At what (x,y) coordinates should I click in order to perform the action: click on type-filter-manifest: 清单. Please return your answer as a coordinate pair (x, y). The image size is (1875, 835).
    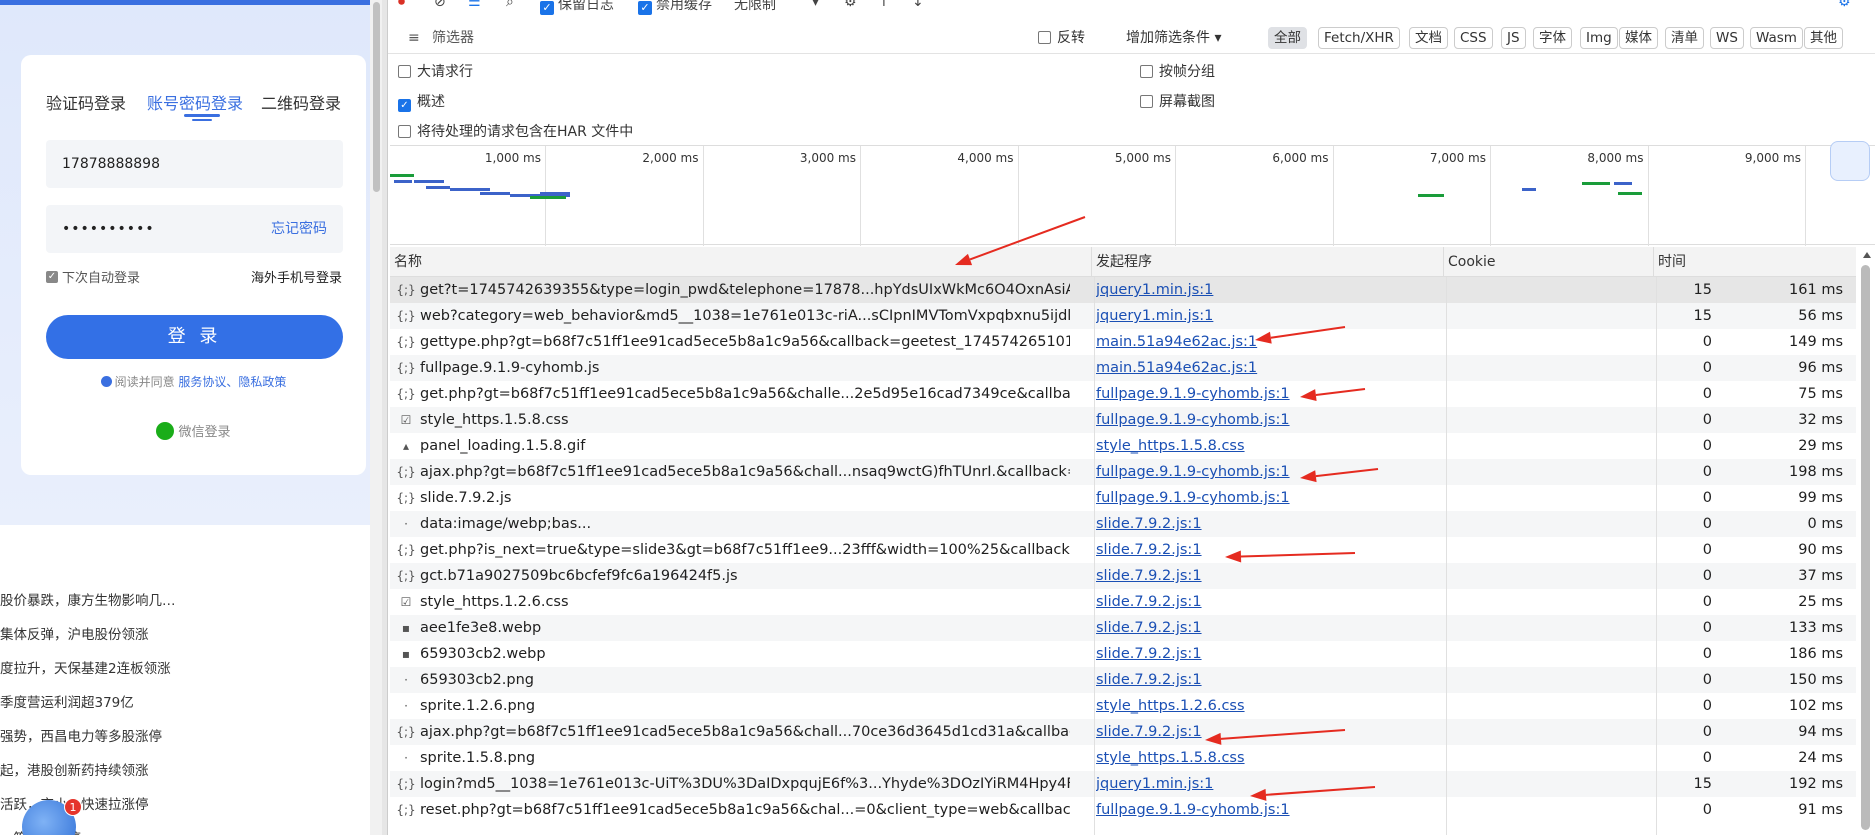
    Looking at the image, I should click on (1684, 38).